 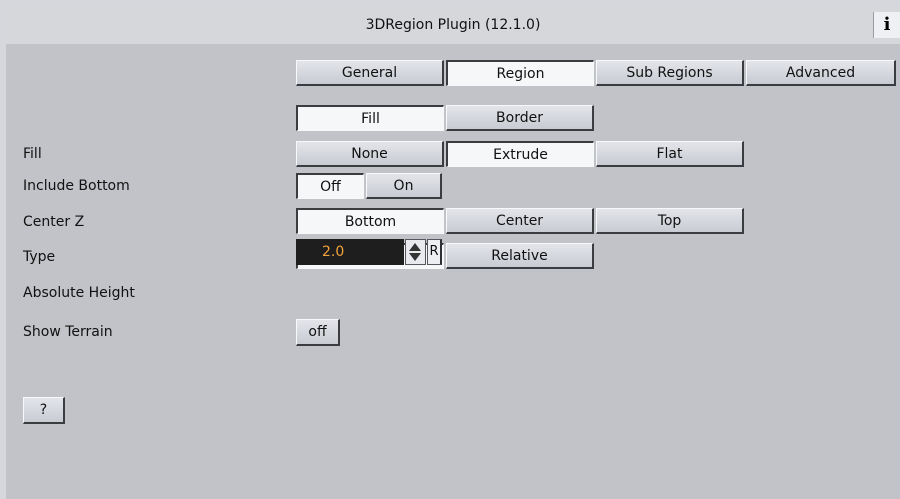 I want to click on help-button: ?, so click(x=44, y=410).